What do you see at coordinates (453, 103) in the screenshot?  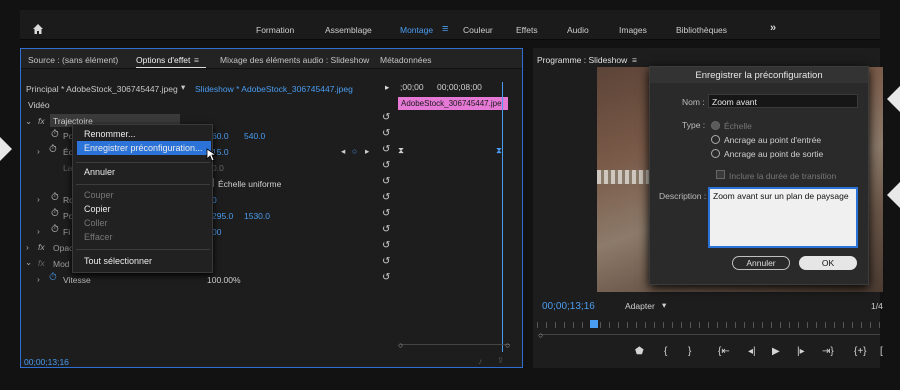 I see `clip-bar: AdobeStock_306745447.jpe` at bounding box center [453, 103].